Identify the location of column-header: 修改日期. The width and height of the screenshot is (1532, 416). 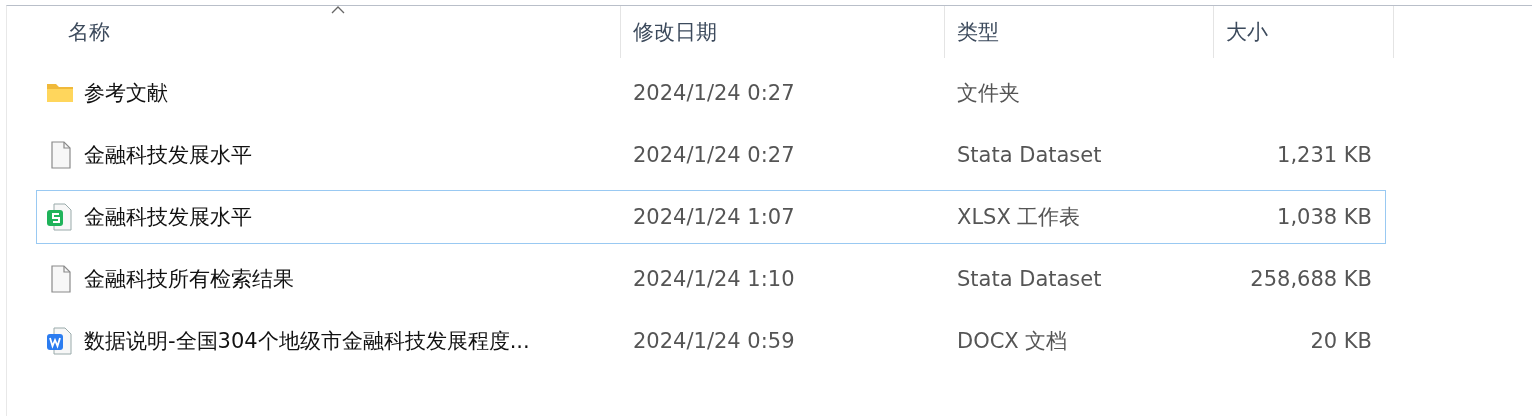
(783, 32).